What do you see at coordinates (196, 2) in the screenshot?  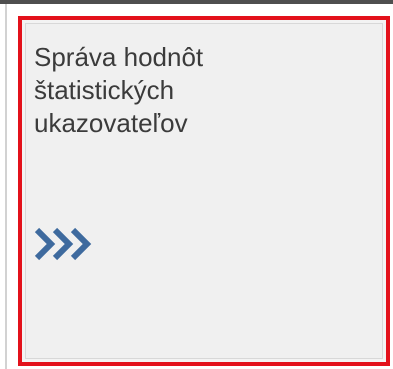 I see `top-divider` at bounding box center [196, 2].